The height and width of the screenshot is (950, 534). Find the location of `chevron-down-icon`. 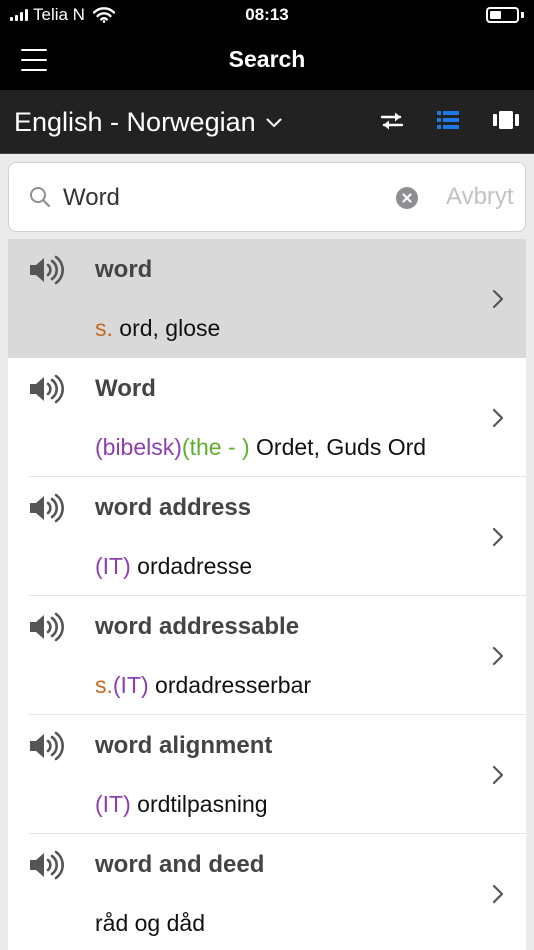

chevron-down-icon is located at coordinates (274, 122).